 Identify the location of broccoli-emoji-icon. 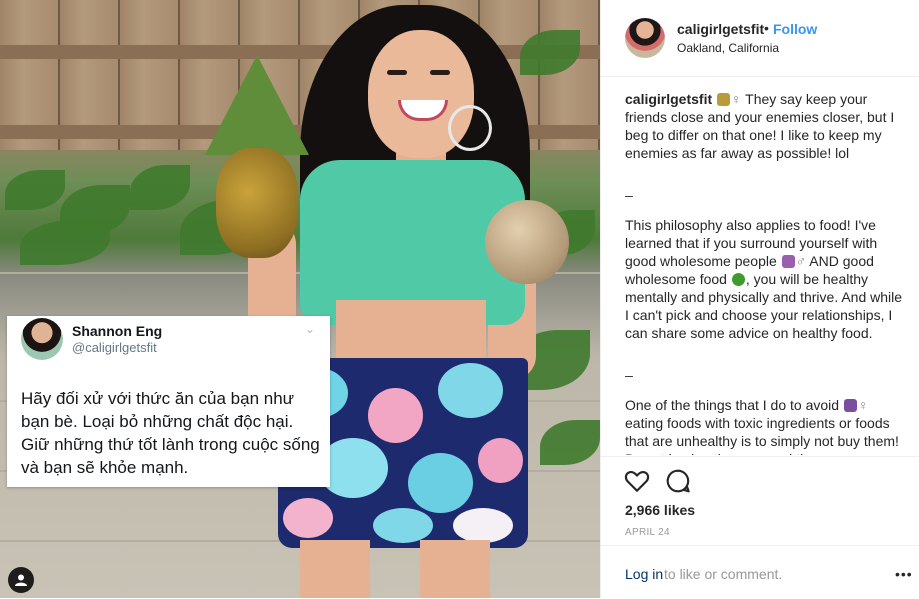
(738, 279).